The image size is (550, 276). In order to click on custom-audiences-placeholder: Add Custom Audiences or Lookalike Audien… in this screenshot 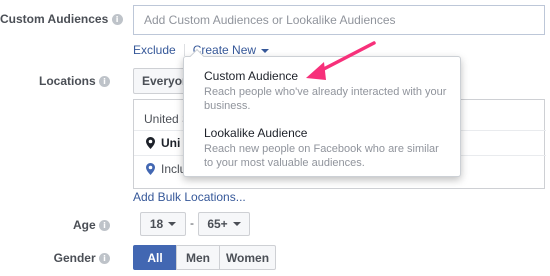, I will do `click(270, 20)`.